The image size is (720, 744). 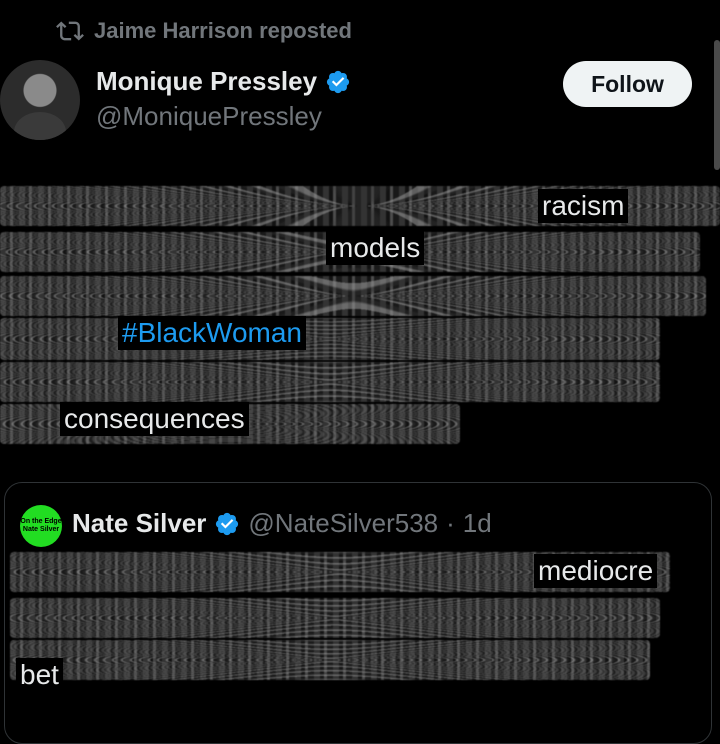 I want to click on avatar, so click(x=40, y=100).